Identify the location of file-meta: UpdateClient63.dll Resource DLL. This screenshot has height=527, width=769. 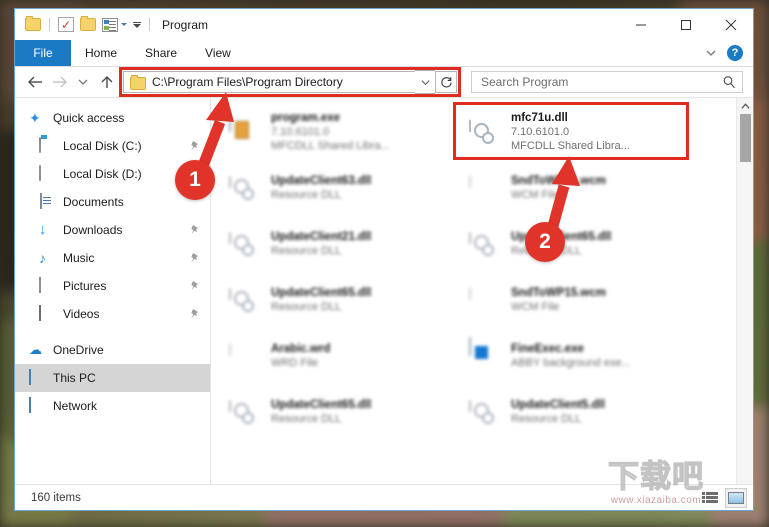
(321, 188).